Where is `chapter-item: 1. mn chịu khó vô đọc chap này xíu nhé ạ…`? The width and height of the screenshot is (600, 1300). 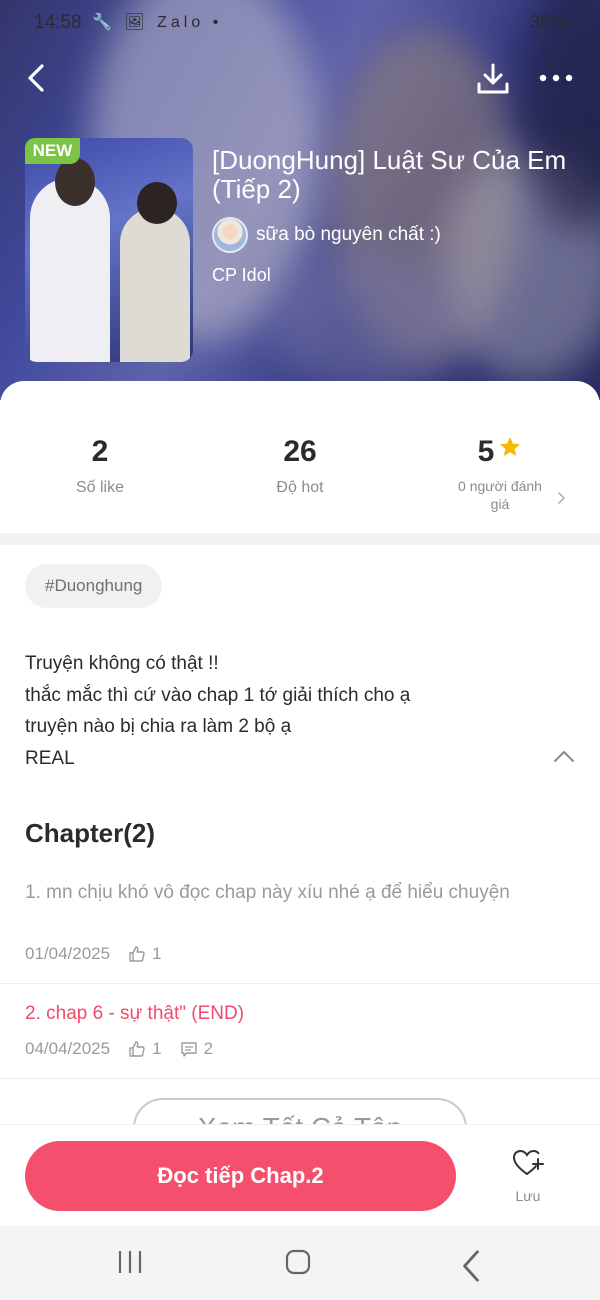
chapter-item: 1. mn chịu khó vô đọc chap này xíu nhé ạ… is located at coordinates (300, 925).